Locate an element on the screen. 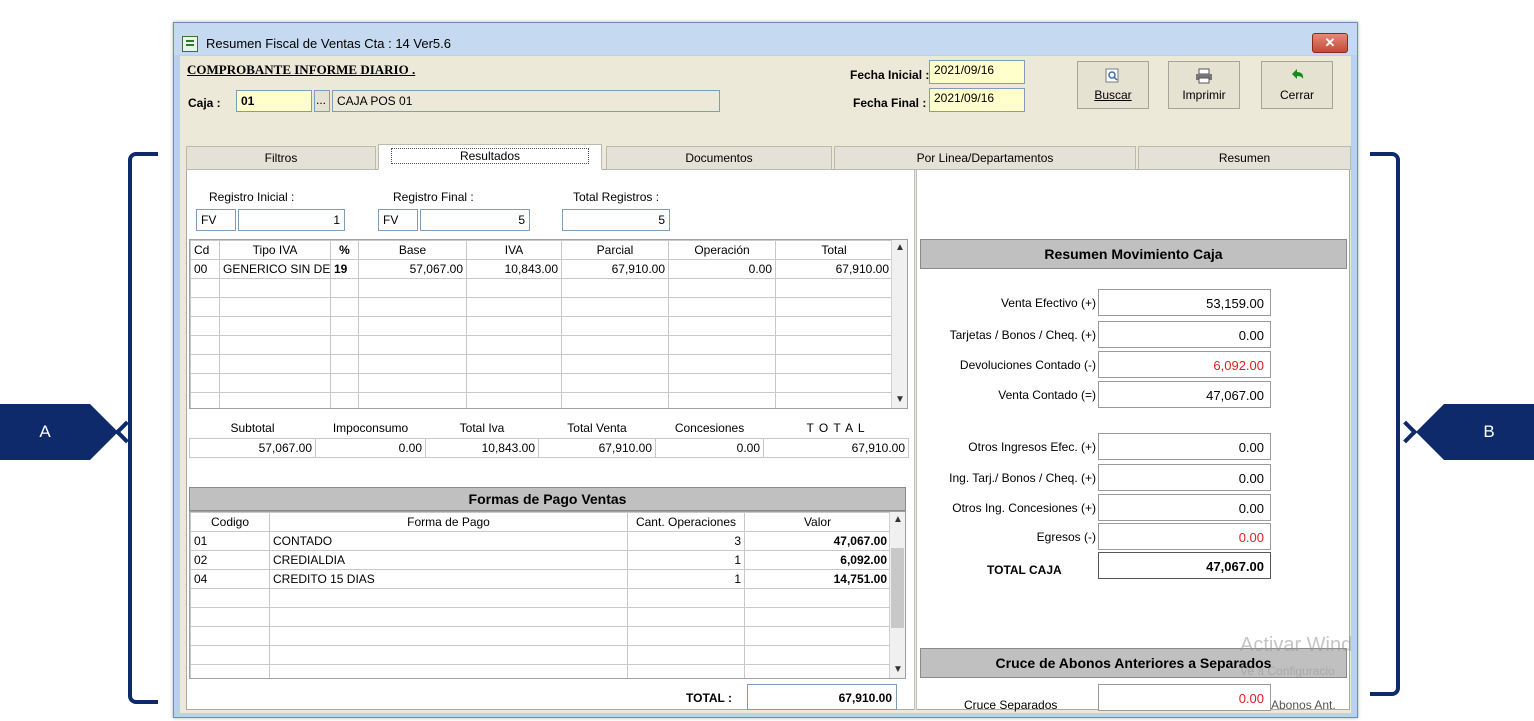 This screenshot has height=721, width=1534. tarjetas-value: 0.00 is located at coordinates (1184, 334).